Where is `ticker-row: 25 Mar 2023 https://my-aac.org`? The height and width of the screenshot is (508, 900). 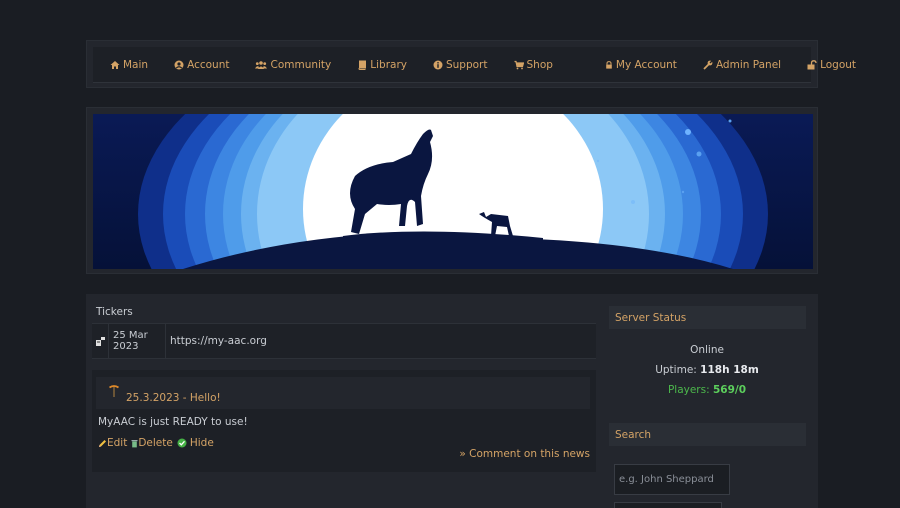 ticker-row: 25 Mar 2023 https://my-aac.org is located at coordinates (344, 341).